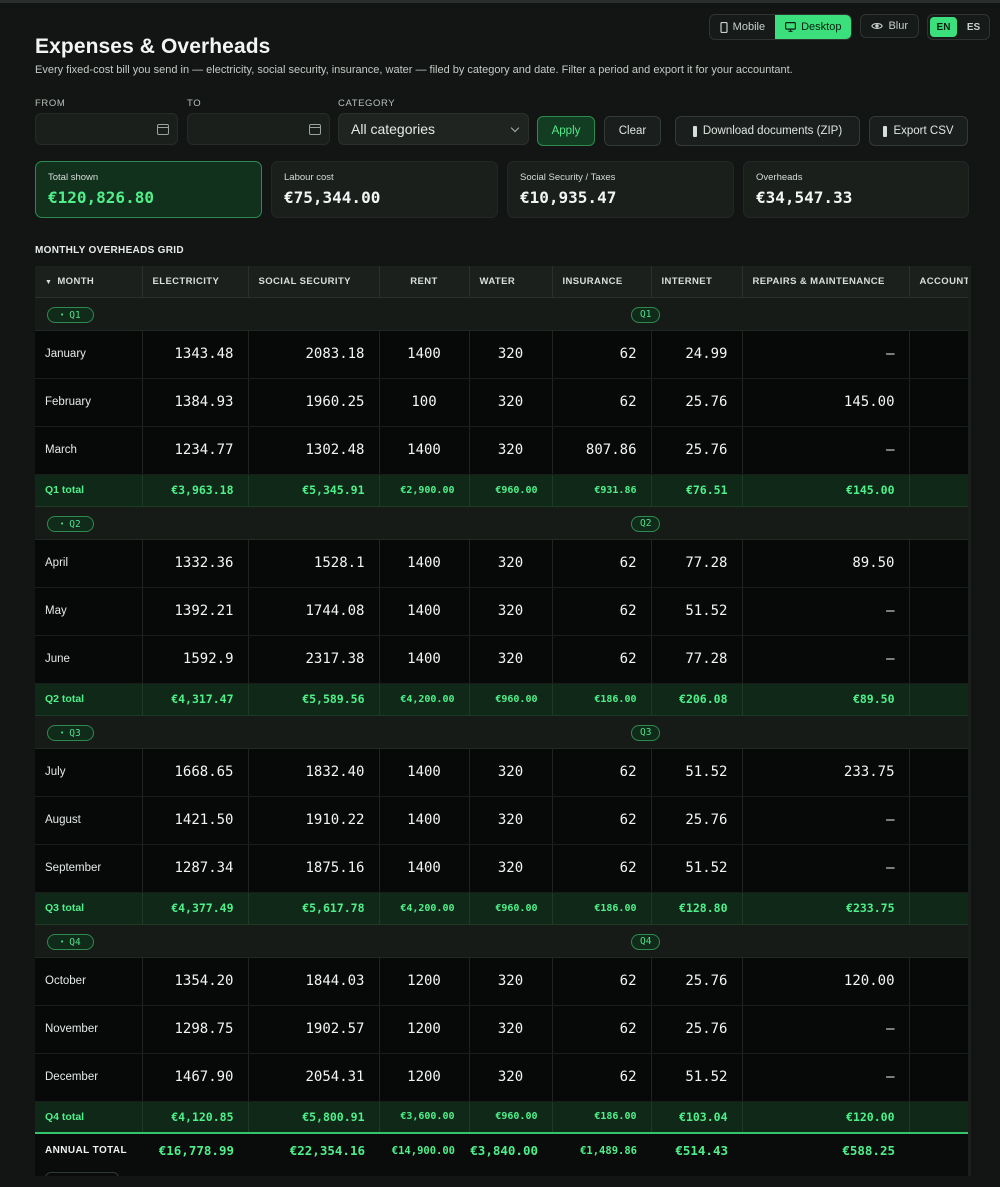 This screenshot has height=1187, width=1000. What do you see at coordinates (82, 1174) in the screenshot?
I see `footer-control` at bounding box center [82, 1174].